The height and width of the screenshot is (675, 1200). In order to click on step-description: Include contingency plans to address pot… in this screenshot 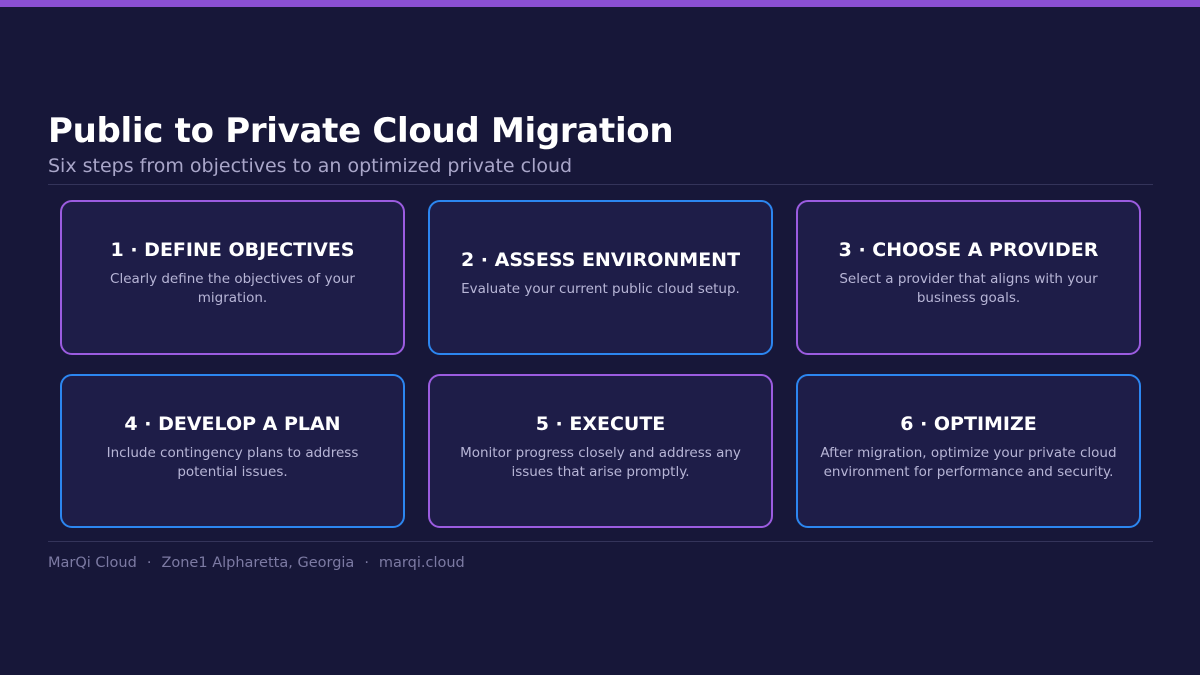, I will do `click(232, 462)`.